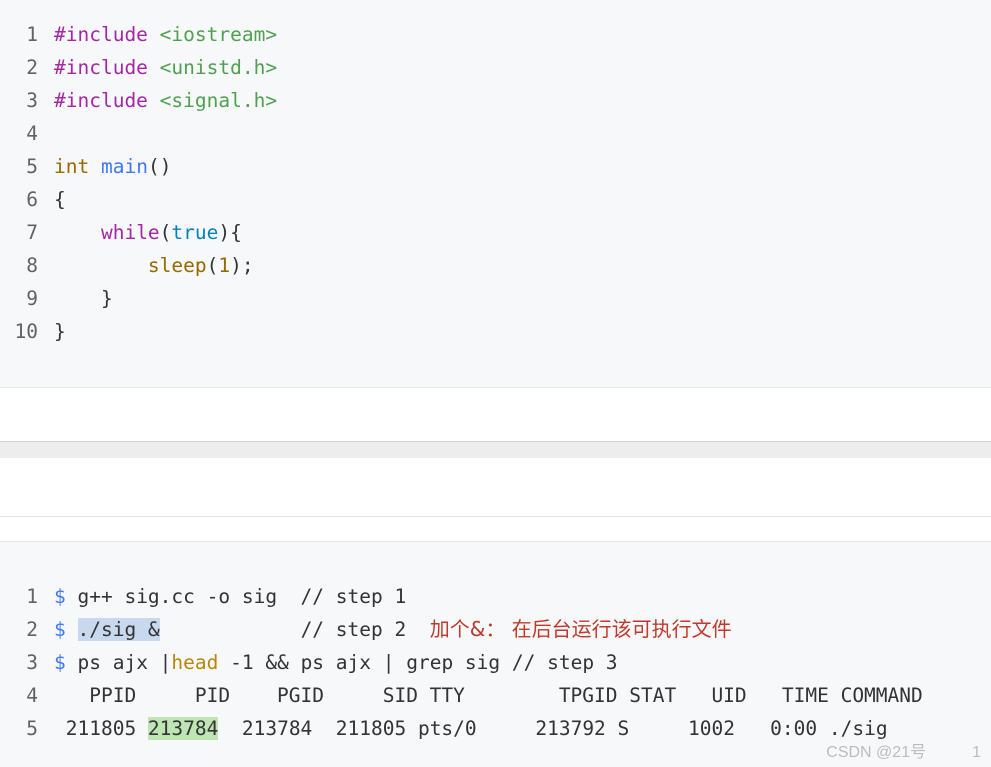  I want to click on code-line: 4, so click(27, 133).